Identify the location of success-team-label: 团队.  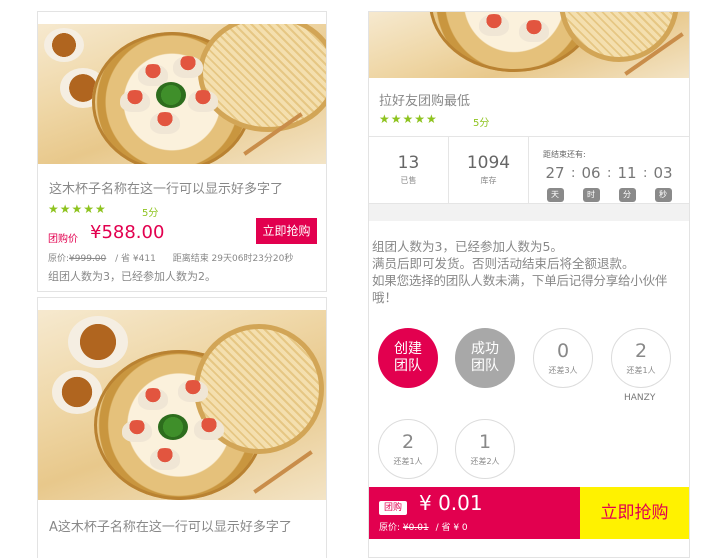
(485, 366).